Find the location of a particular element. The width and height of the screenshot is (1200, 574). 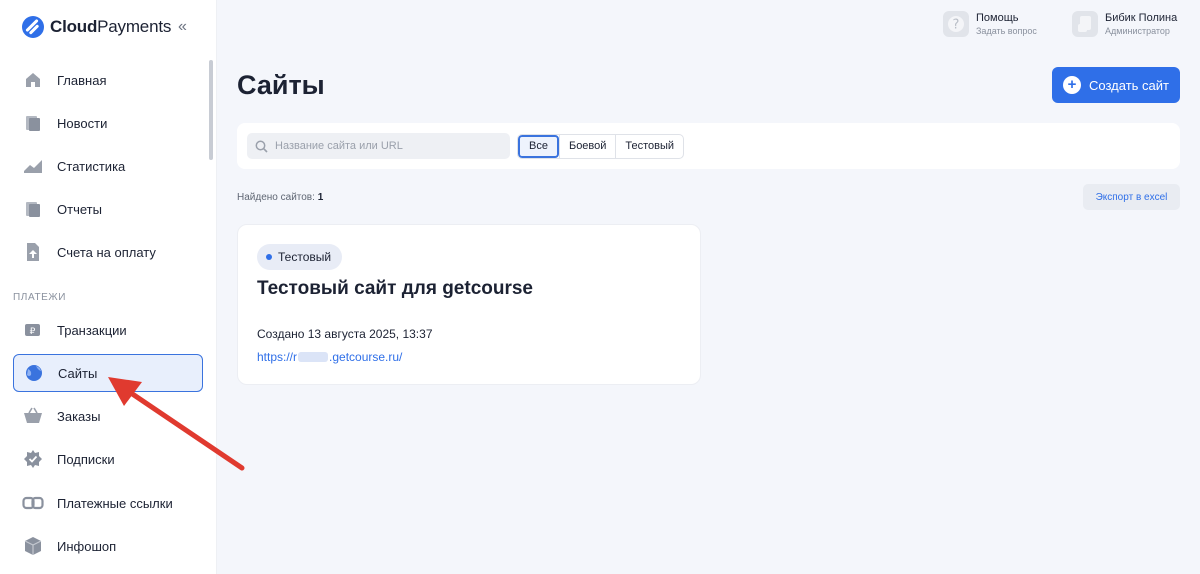

home-icon is located at coordinates (33, 80).